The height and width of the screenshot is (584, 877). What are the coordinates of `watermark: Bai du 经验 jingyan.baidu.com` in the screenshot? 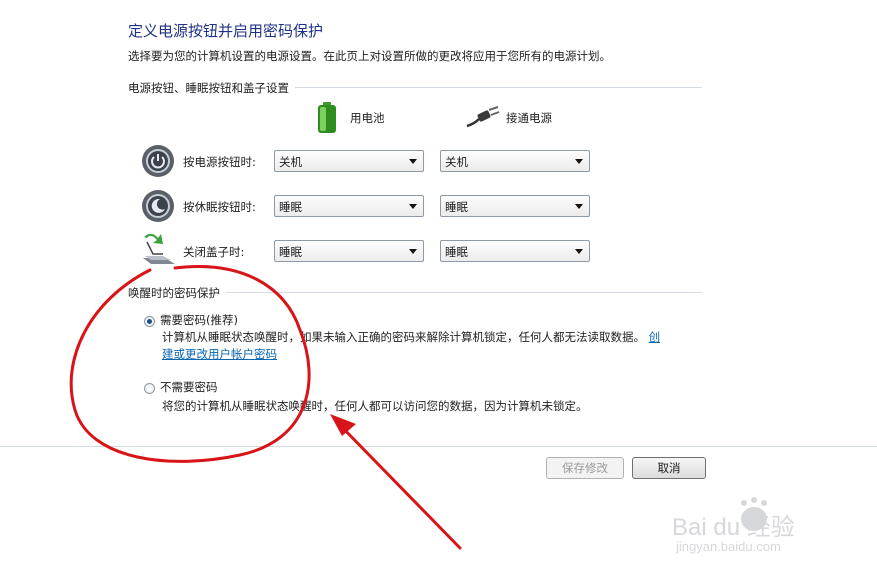 It's located at (752, 528).